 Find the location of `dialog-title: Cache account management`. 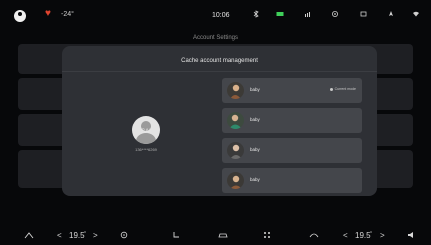

dialog-title: Cache account management is located at coordinates (219, 61).